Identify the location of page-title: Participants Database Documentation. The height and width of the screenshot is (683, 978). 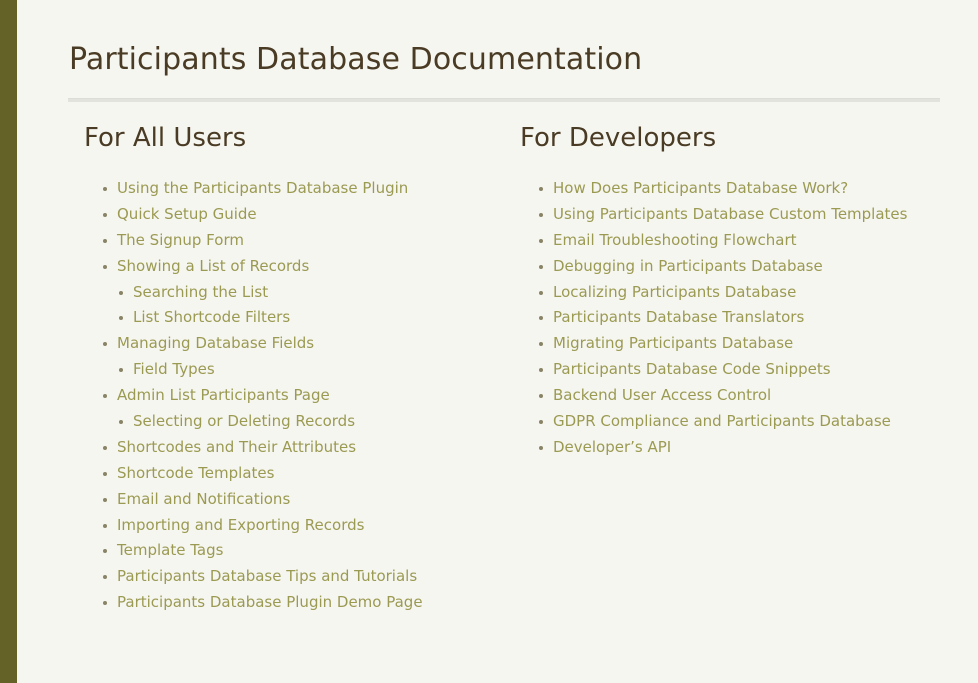
(356, 59).